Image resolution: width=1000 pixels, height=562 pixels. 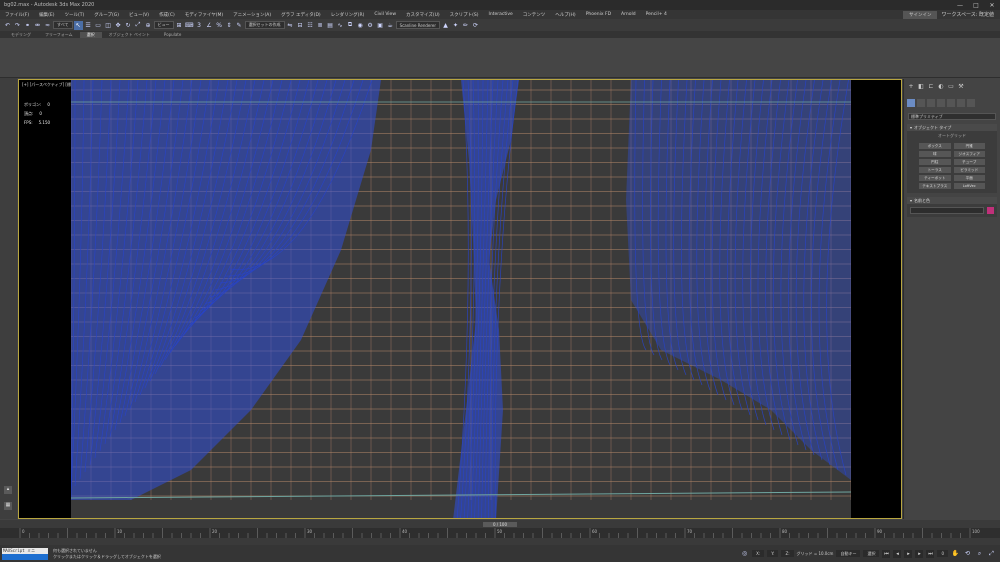 I want to click on select-object-icon: ↖, so click(x=78, y=25).